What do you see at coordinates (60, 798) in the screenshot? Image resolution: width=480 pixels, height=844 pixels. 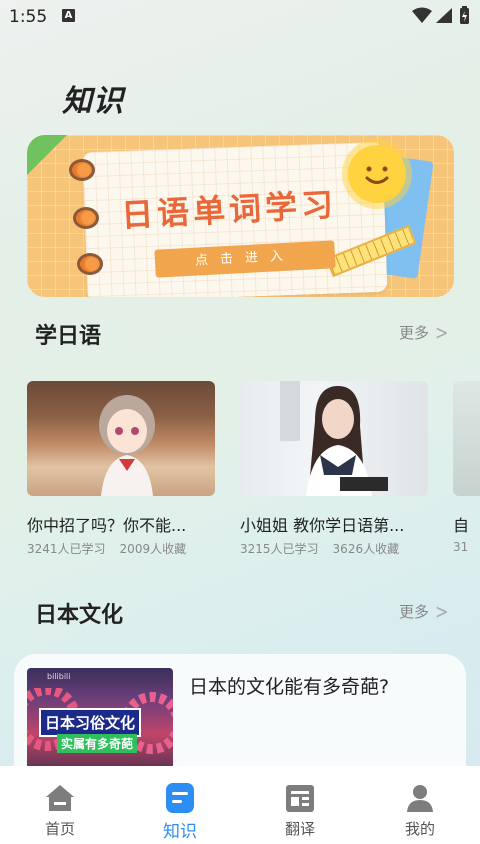 I see `home-icon` at bounding box center [60, 798].